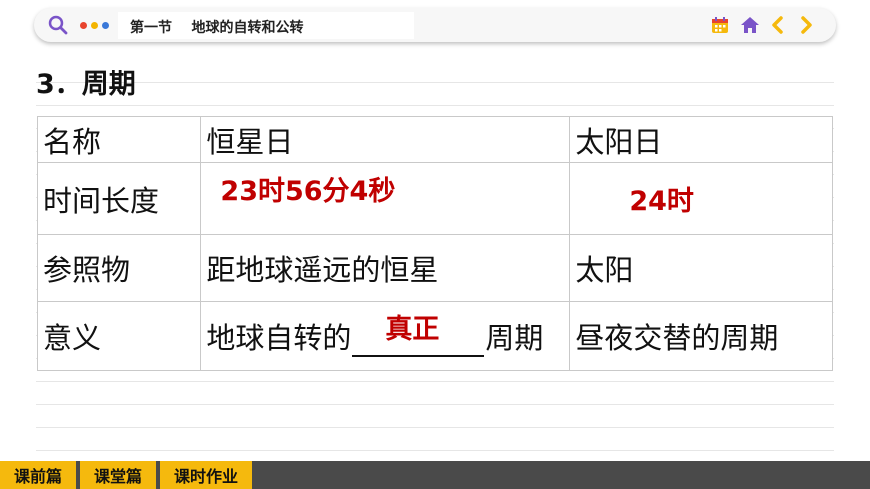 This screenshot has width=870, height=489. Describe the element at coordinates (118, 475) in the screenshot. I see `tab-in-class: 课堂篇` at that location.